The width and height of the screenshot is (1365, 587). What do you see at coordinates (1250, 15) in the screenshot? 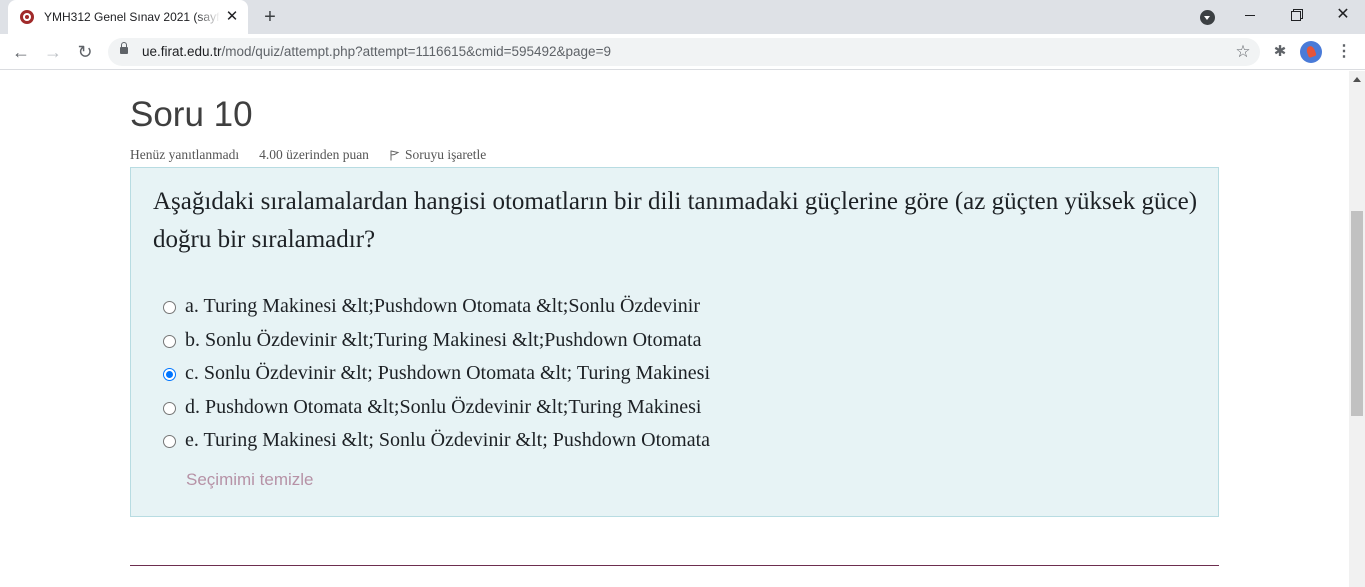
I see `minimize-button` at bounding box center [1250, 15].